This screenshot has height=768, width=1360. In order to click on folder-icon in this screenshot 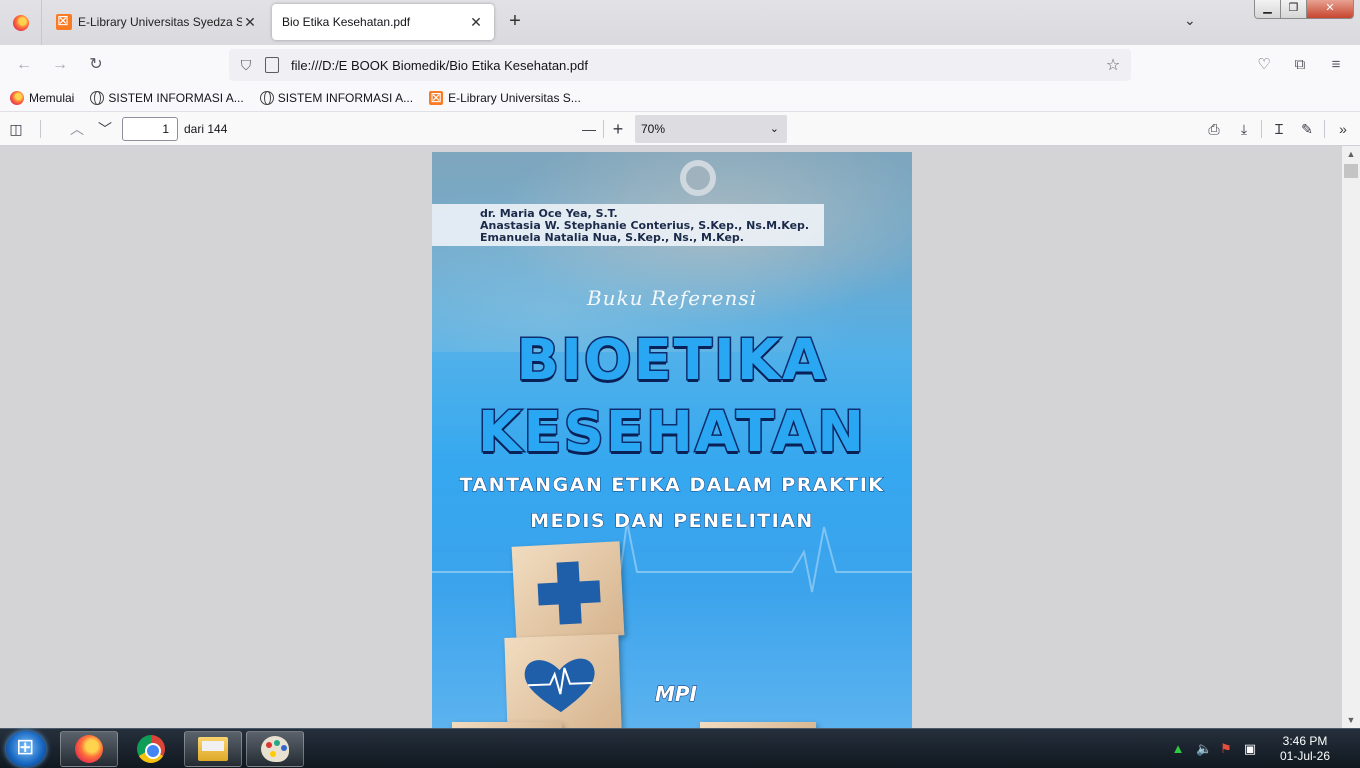, I will do `click(213, 749)`.